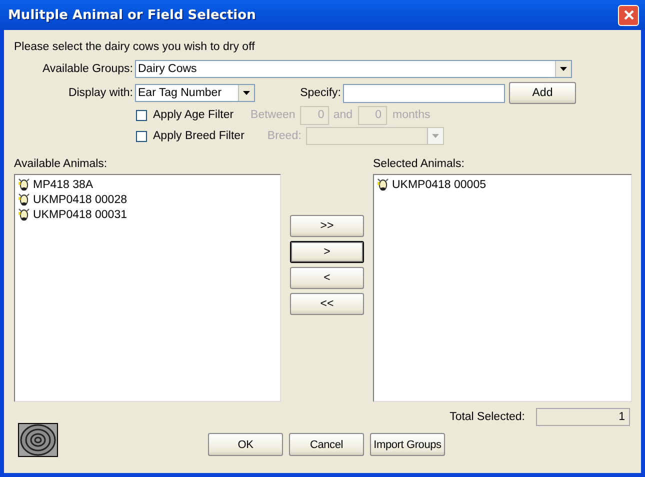 This screenshot has width=645, height=477. Describe the element at coordinates (284, 136) in the screenshot. I see `field-label: Breed:` at that location.